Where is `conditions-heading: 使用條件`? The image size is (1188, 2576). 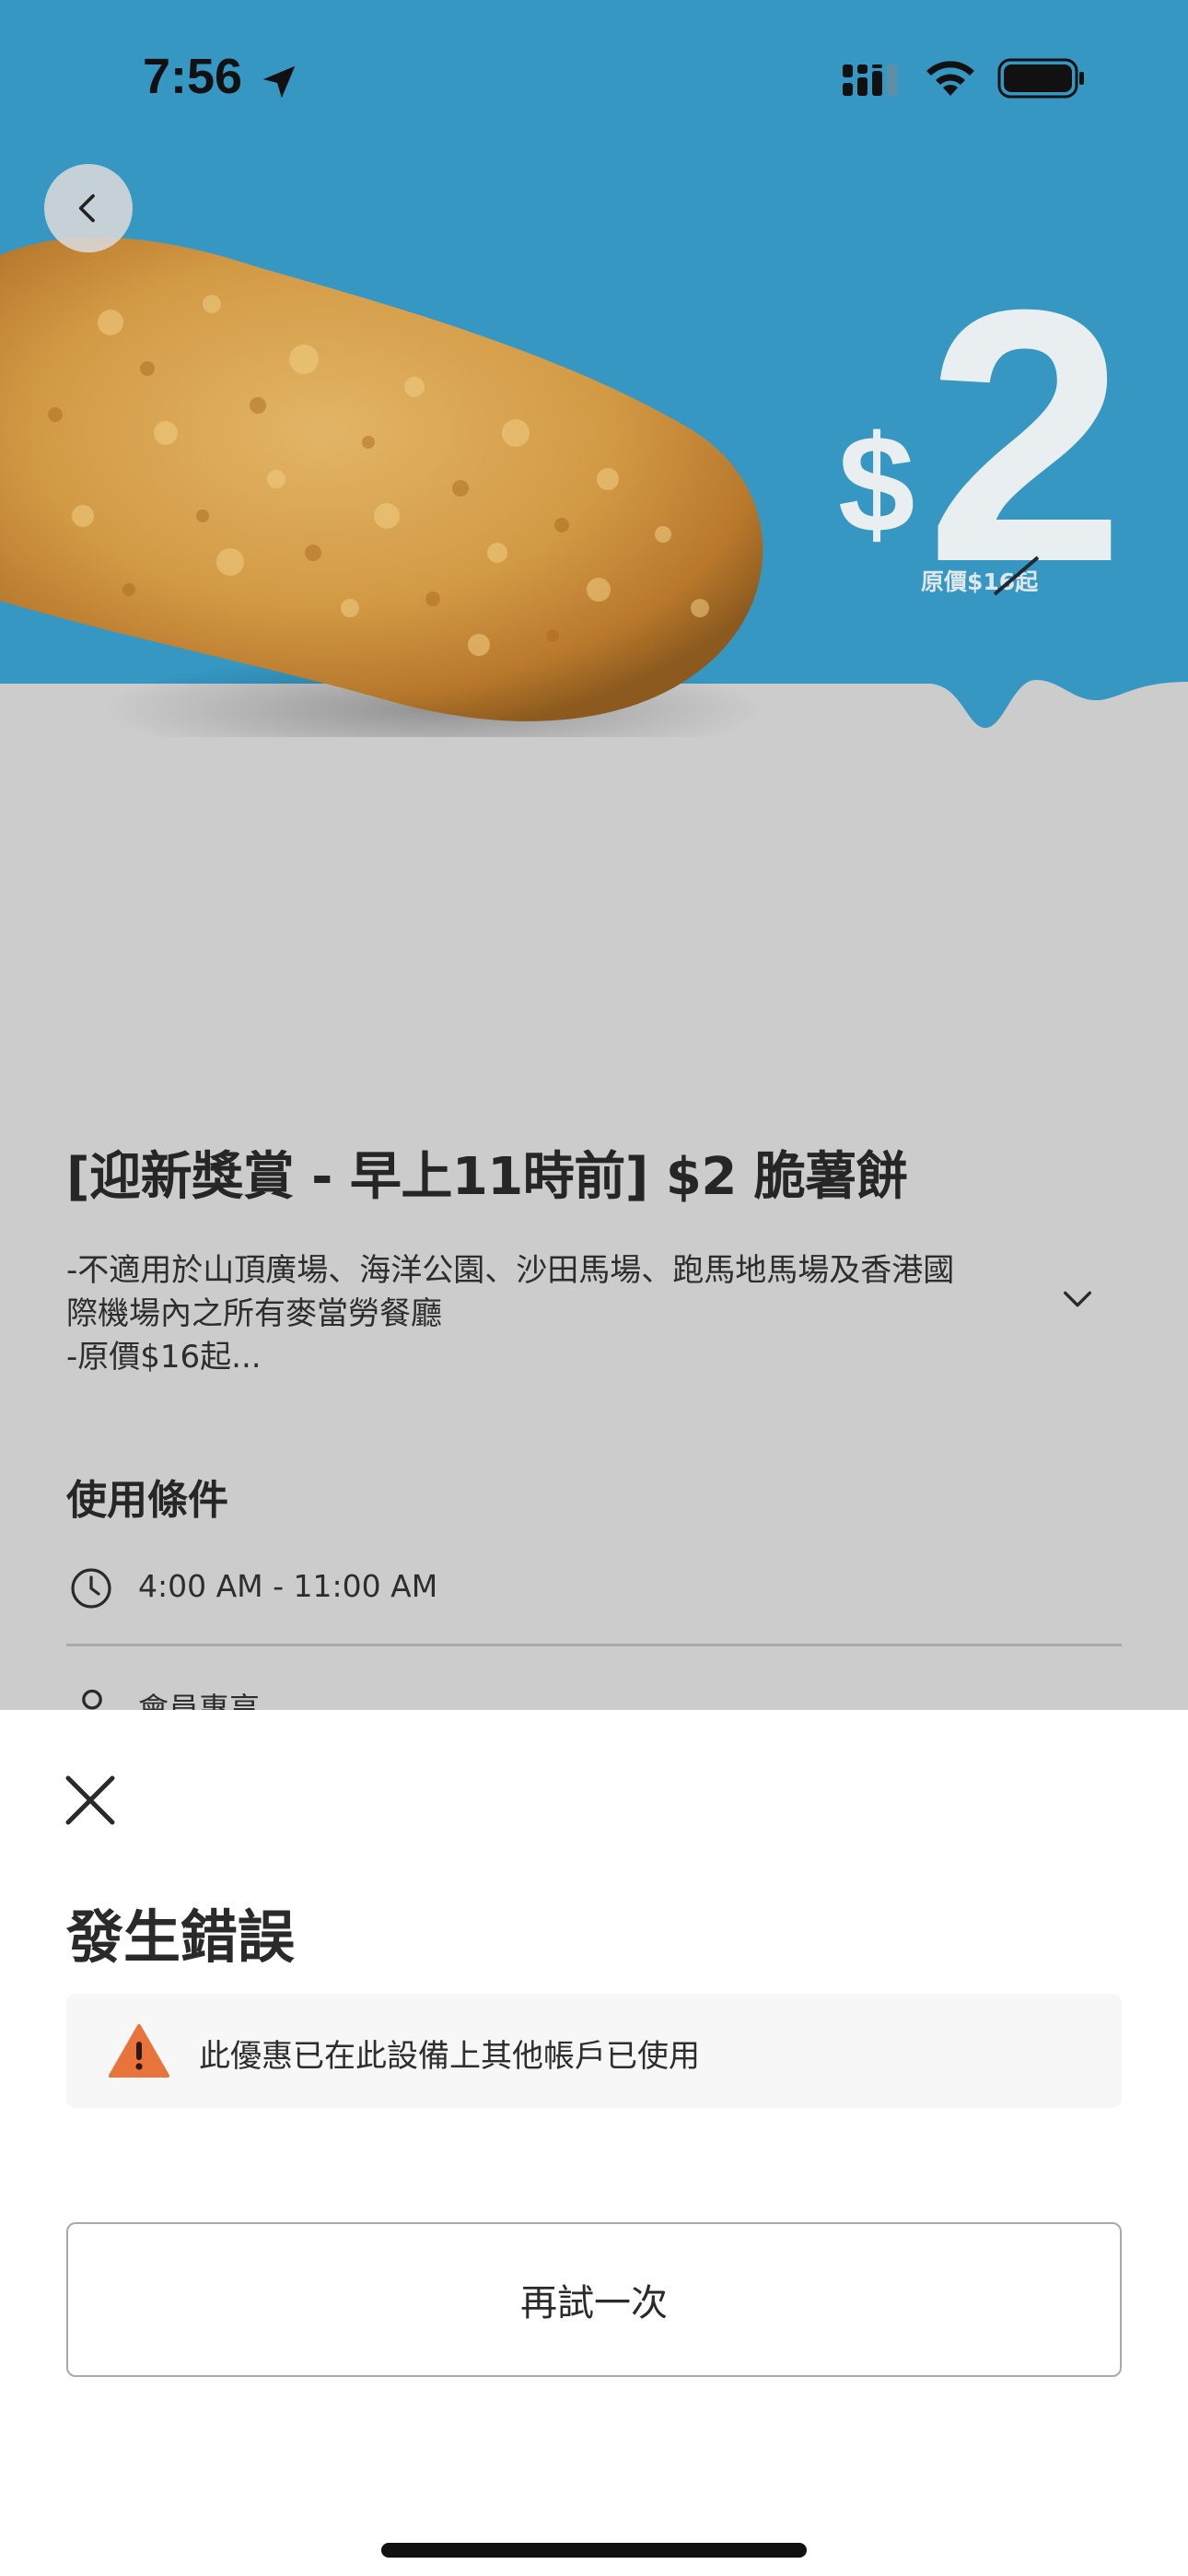 conditions-heading: 使用條件 is located at coordinates (147, 1500).